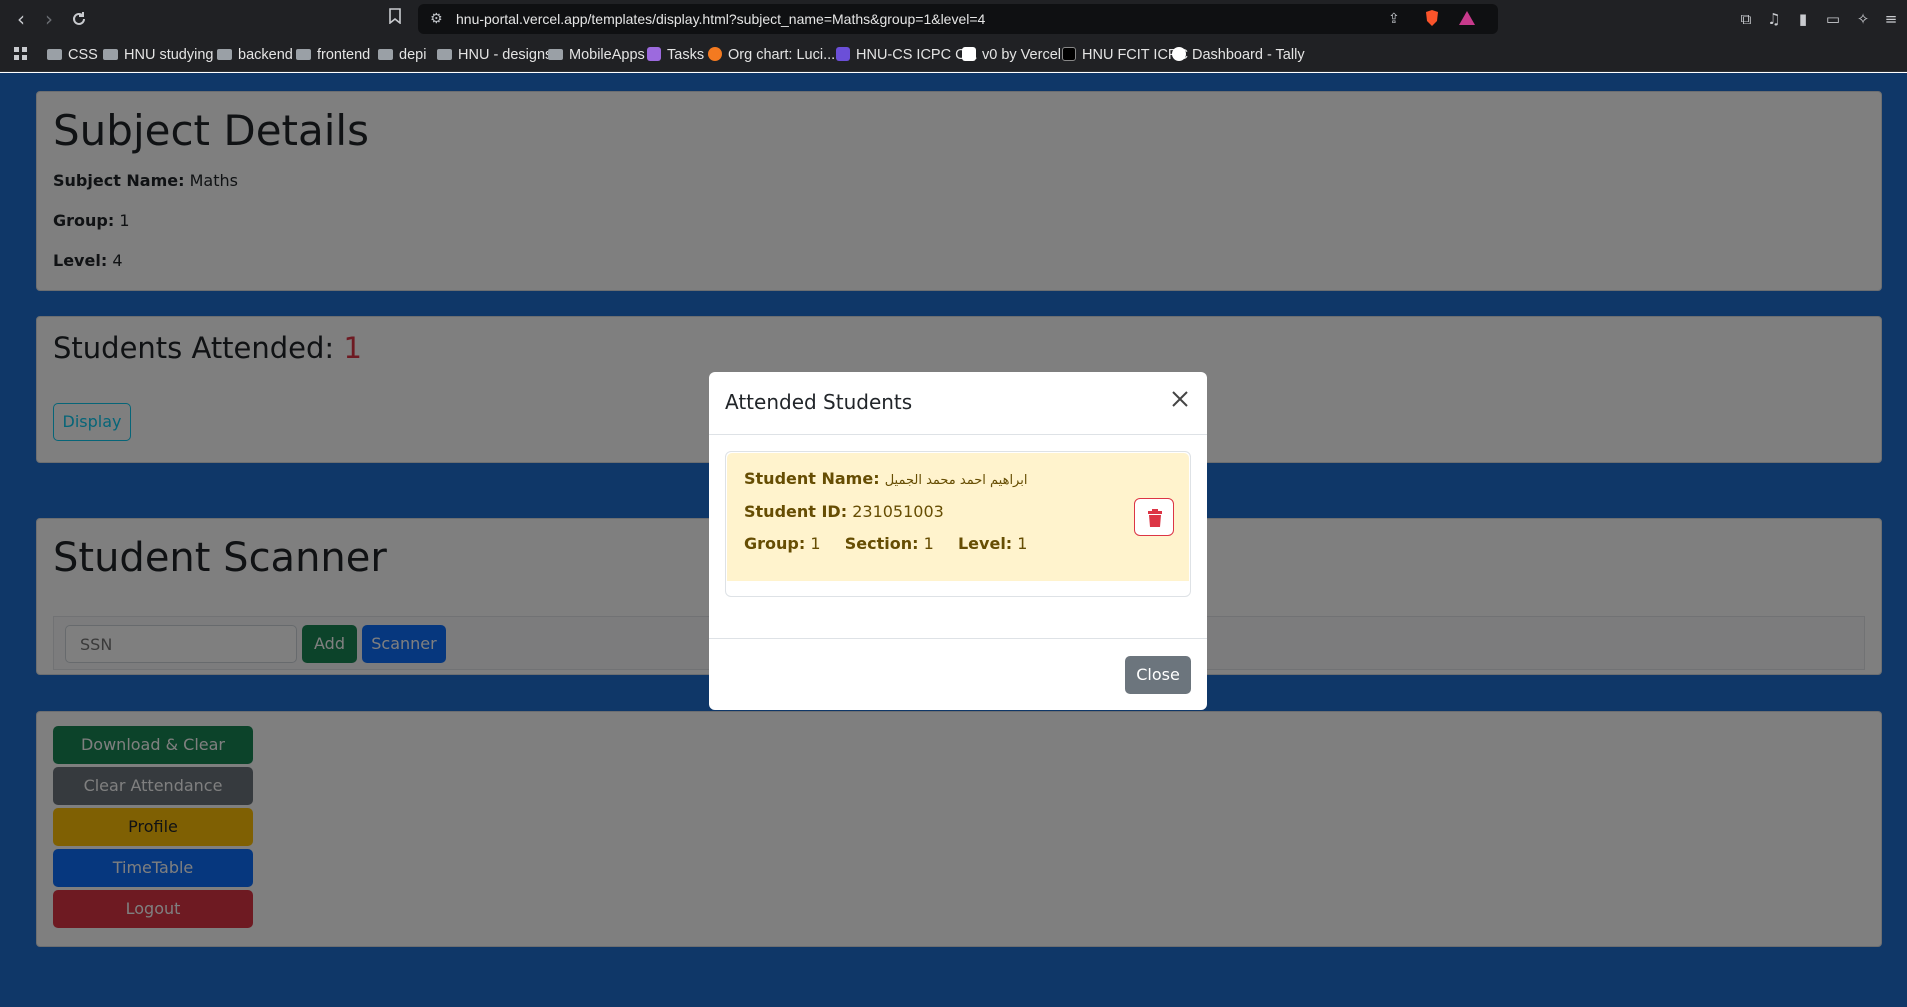 The image size is (1907, 1007). Describe the element at coordinates (333, 55) in the screenshot. I see `bookmark-frontend: frontend` at that location.